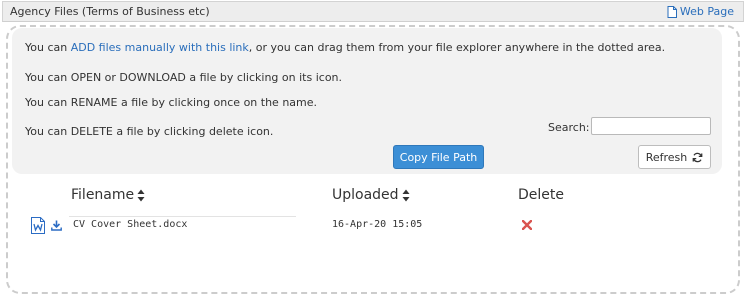 The image size is (747, 304). What do you see at coordinates (130, 224) in the screenshot?
I see `file-name: CV Cover Sheet.docx` at bounding box center [130, 224].